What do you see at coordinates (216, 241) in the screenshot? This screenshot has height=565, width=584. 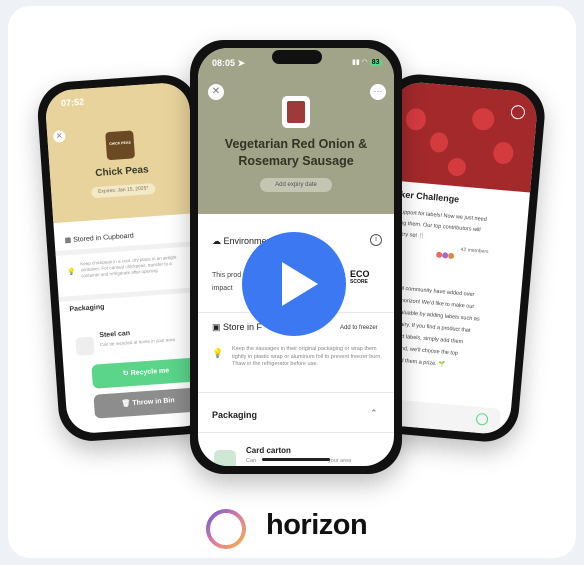 I see `cloud-icon: ☁` at bounding box center [216, 241].